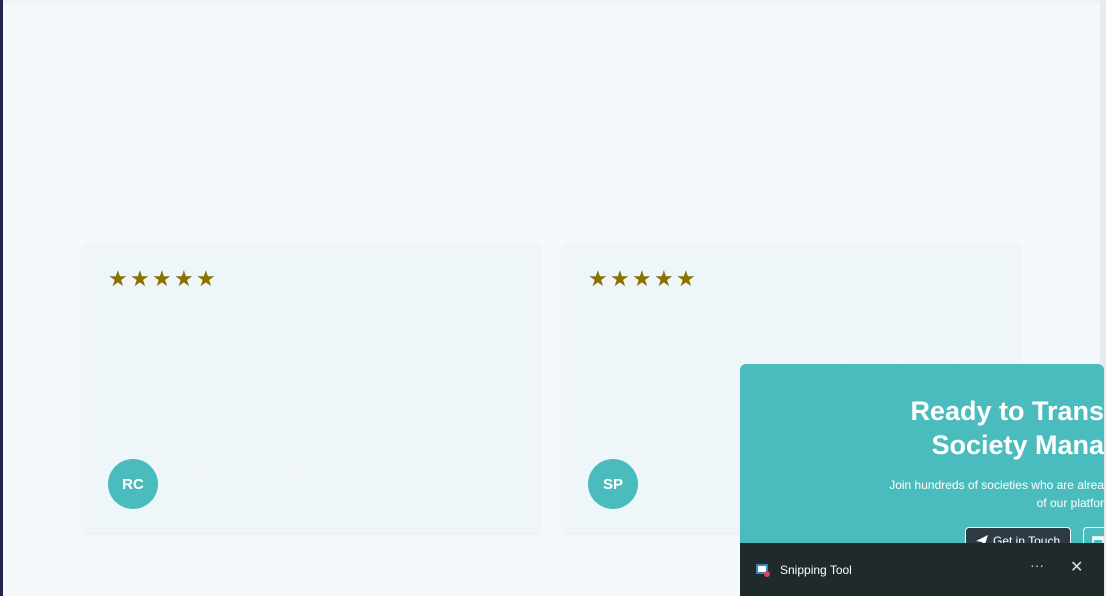 This screenshot has height=596, width=1106. What do you see at coordinates (922, 569) in the screenshot?
I see `snipping-tool-notification: Snipping Tool ··· ✕` at bounding box center [922, 569].